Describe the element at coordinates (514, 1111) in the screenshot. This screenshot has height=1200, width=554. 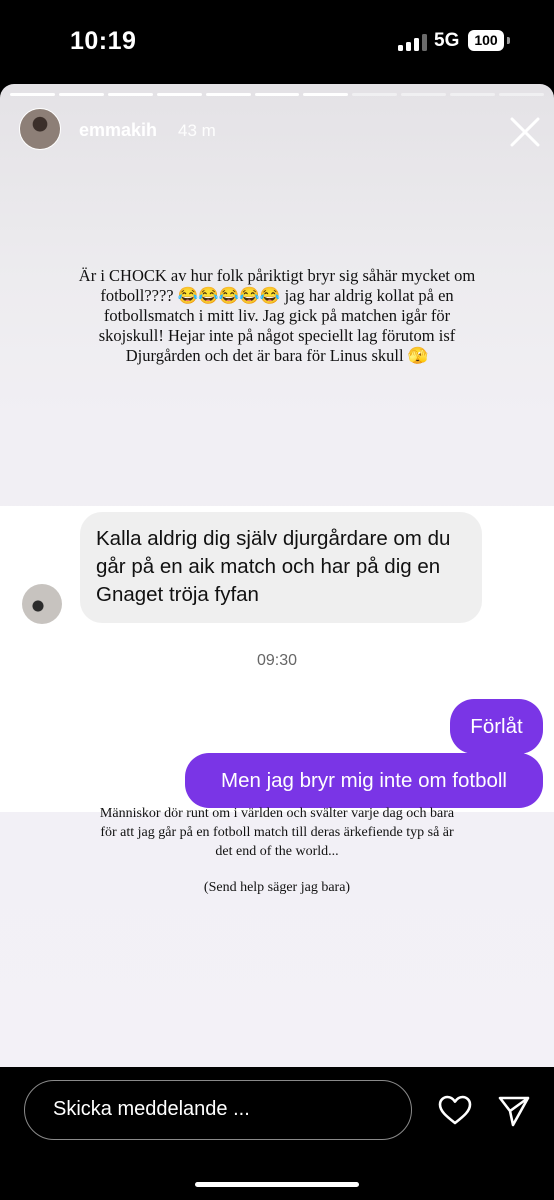
I see `send-icon` at that location.